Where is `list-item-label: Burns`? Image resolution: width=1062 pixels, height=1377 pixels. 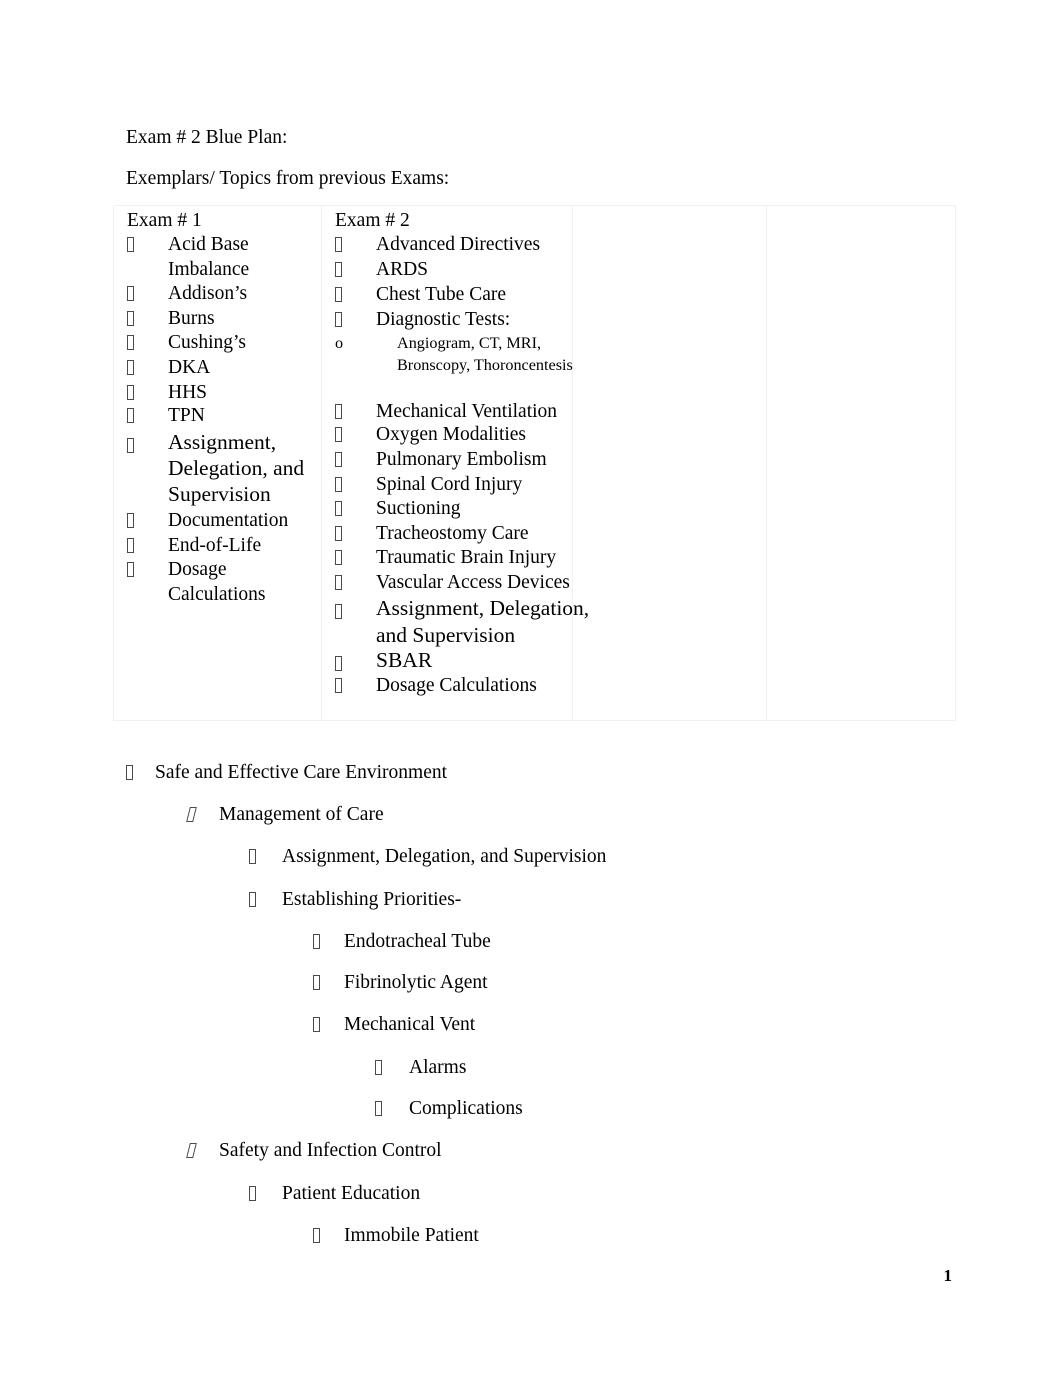
list-item-label: Burns is located at coordinates (191, 318).